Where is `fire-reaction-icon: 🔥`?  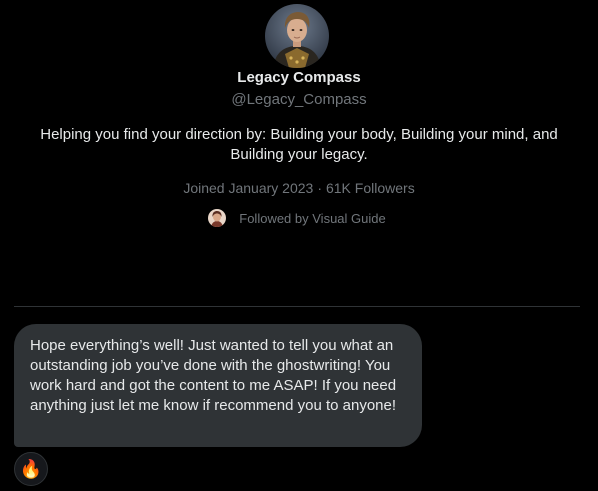 fire-reaction-icon: 🔥 is located at coordinates (31, 469).